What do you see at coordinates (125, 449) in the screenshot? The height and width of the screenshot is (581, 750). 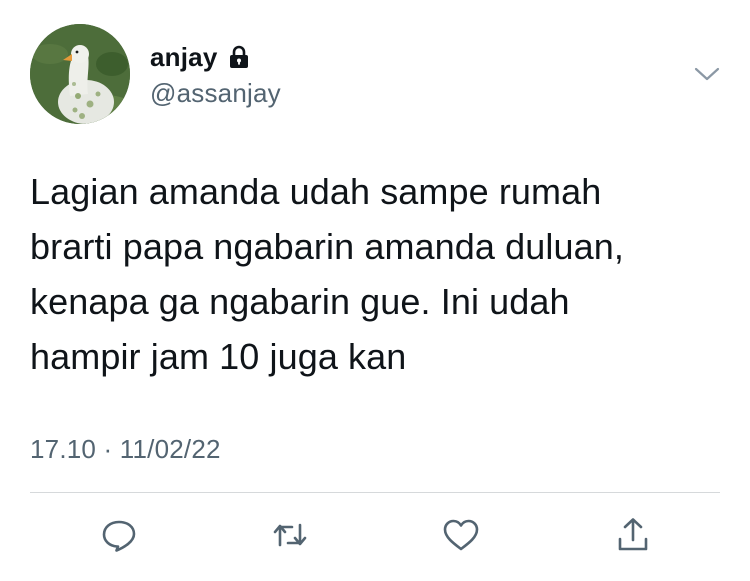 I see `tweet-timestamp: 17.10 · 11/02/22` at bounding box center [125, 449].